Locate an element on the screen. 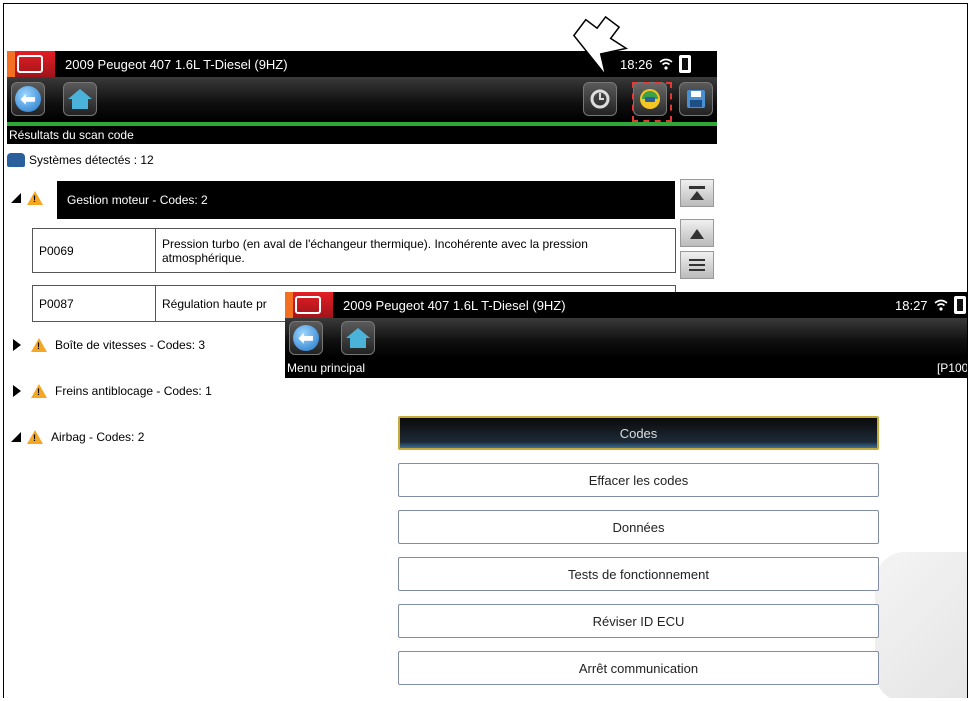 Image resolution: width=974 pixels, height=701 pixels. systems-detected-label: Systèmes détectés : 12 is located at coordinates (91, 160).